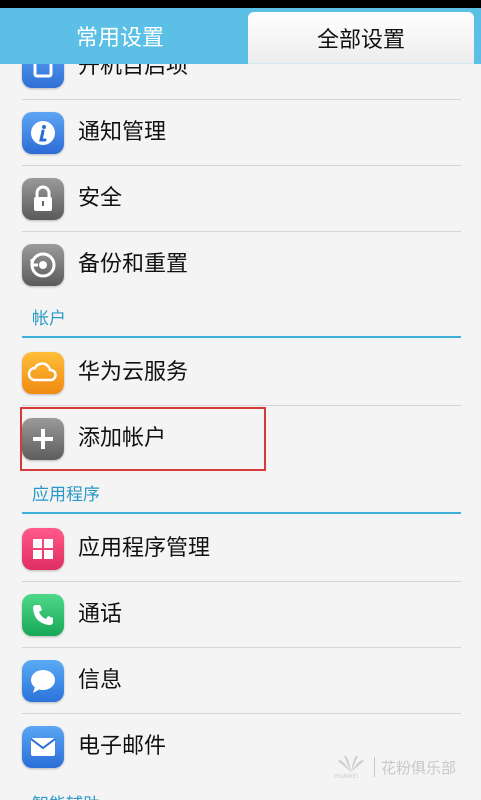 The height and width of the screenshot is (800, 481). I want to click on info-icon, so click(43, 133).